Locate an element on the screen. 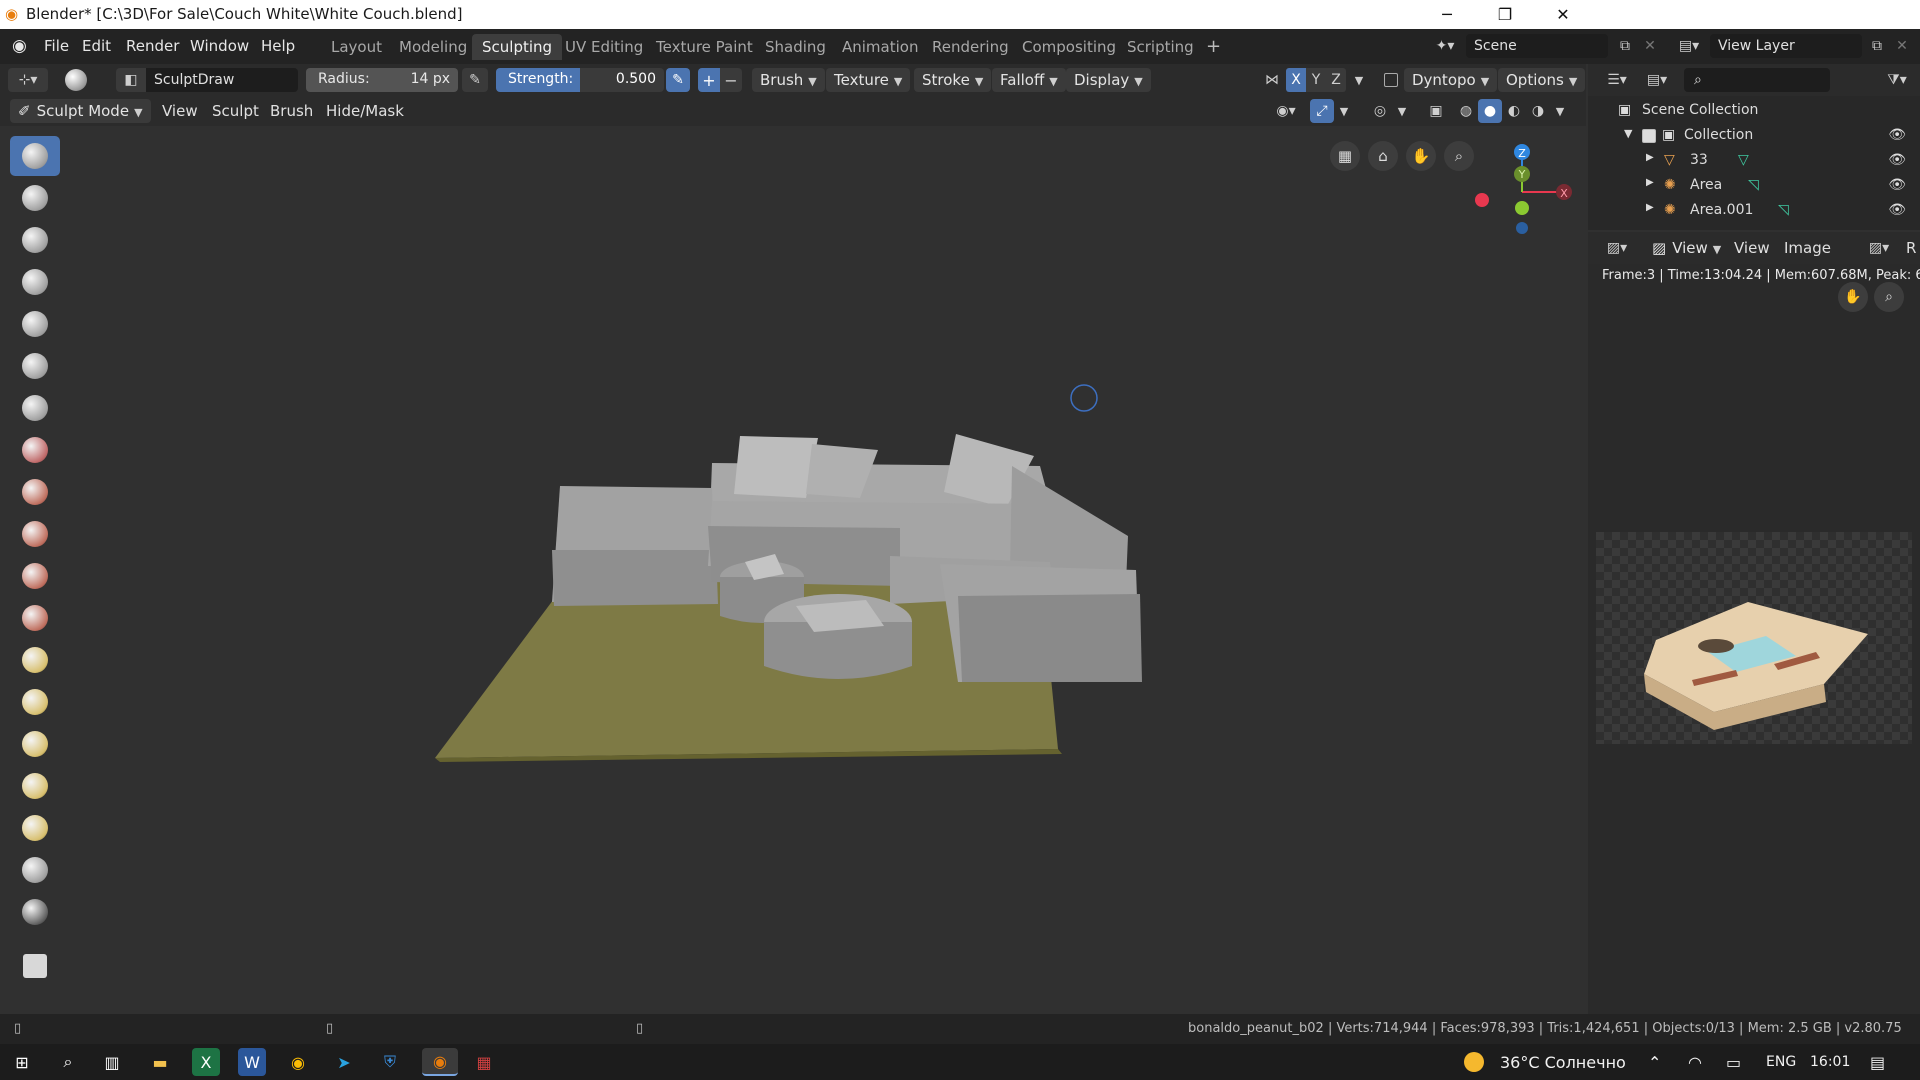 The image size is (1920, 1080). material-shading-icon: ◐ is located at coordinates (1514, 111).